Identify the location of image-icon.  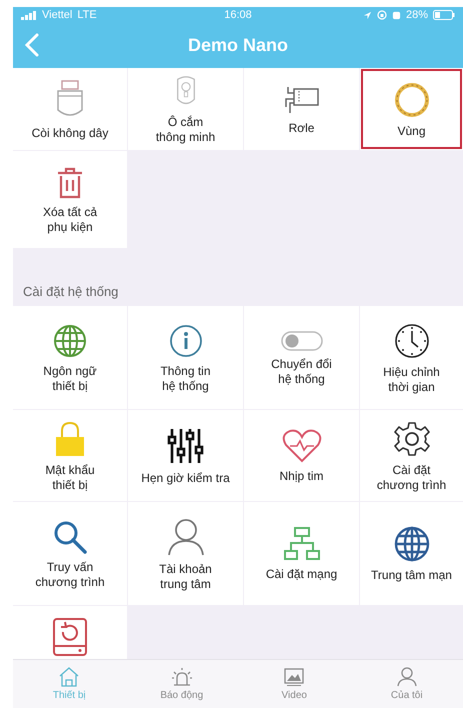
(294, 677).